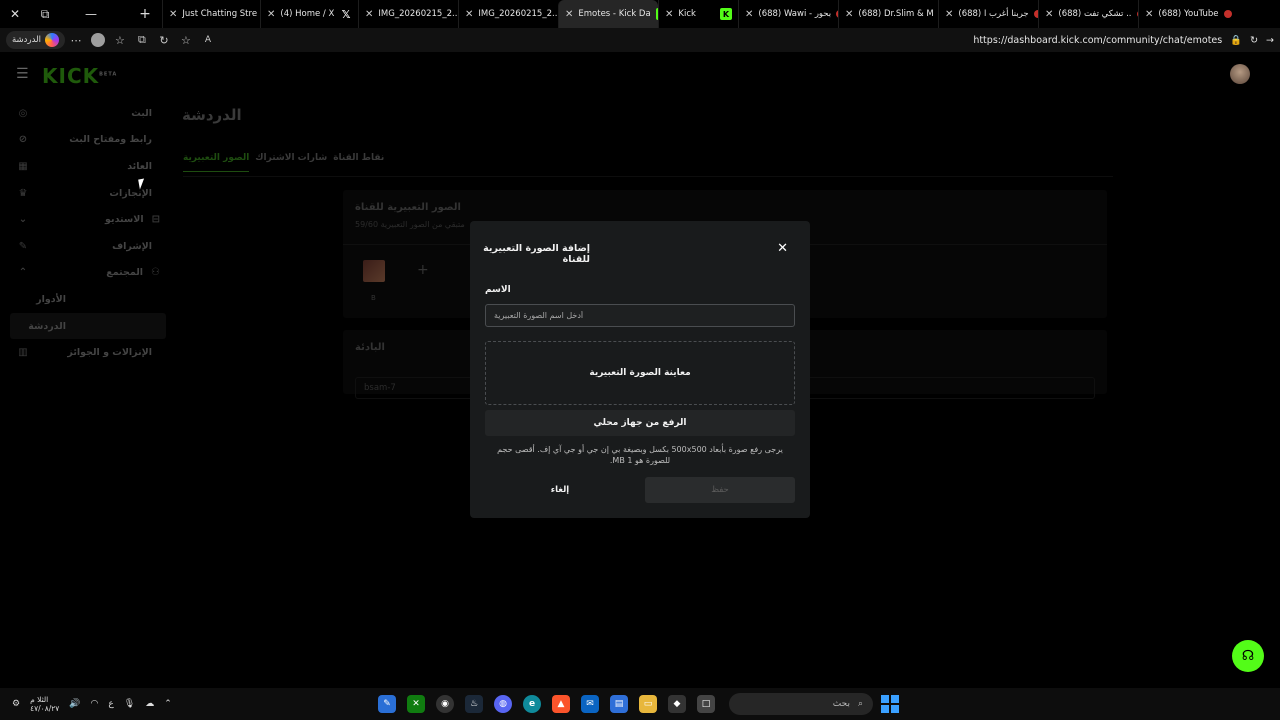  I want to click on sidebar-item-community: ⌃ المجتمع ⚇, so click(88, 273).